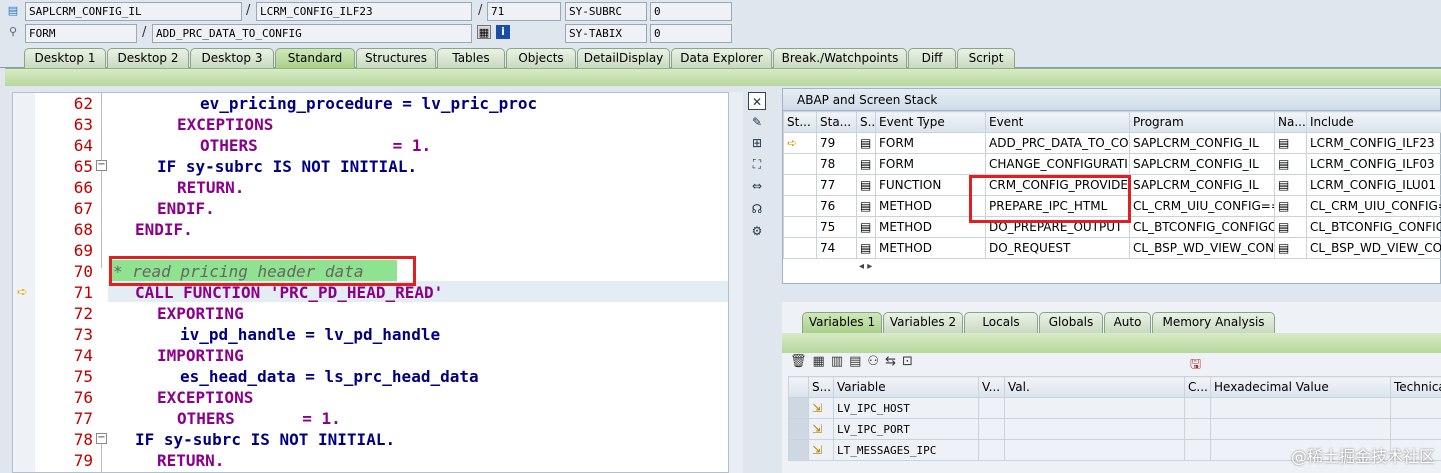 The height and width of the screenshot is (473, 1441). Describe the element at coordinates (757, 164) in the screenshot. I see `maximize-icon: ⛶` at that location.